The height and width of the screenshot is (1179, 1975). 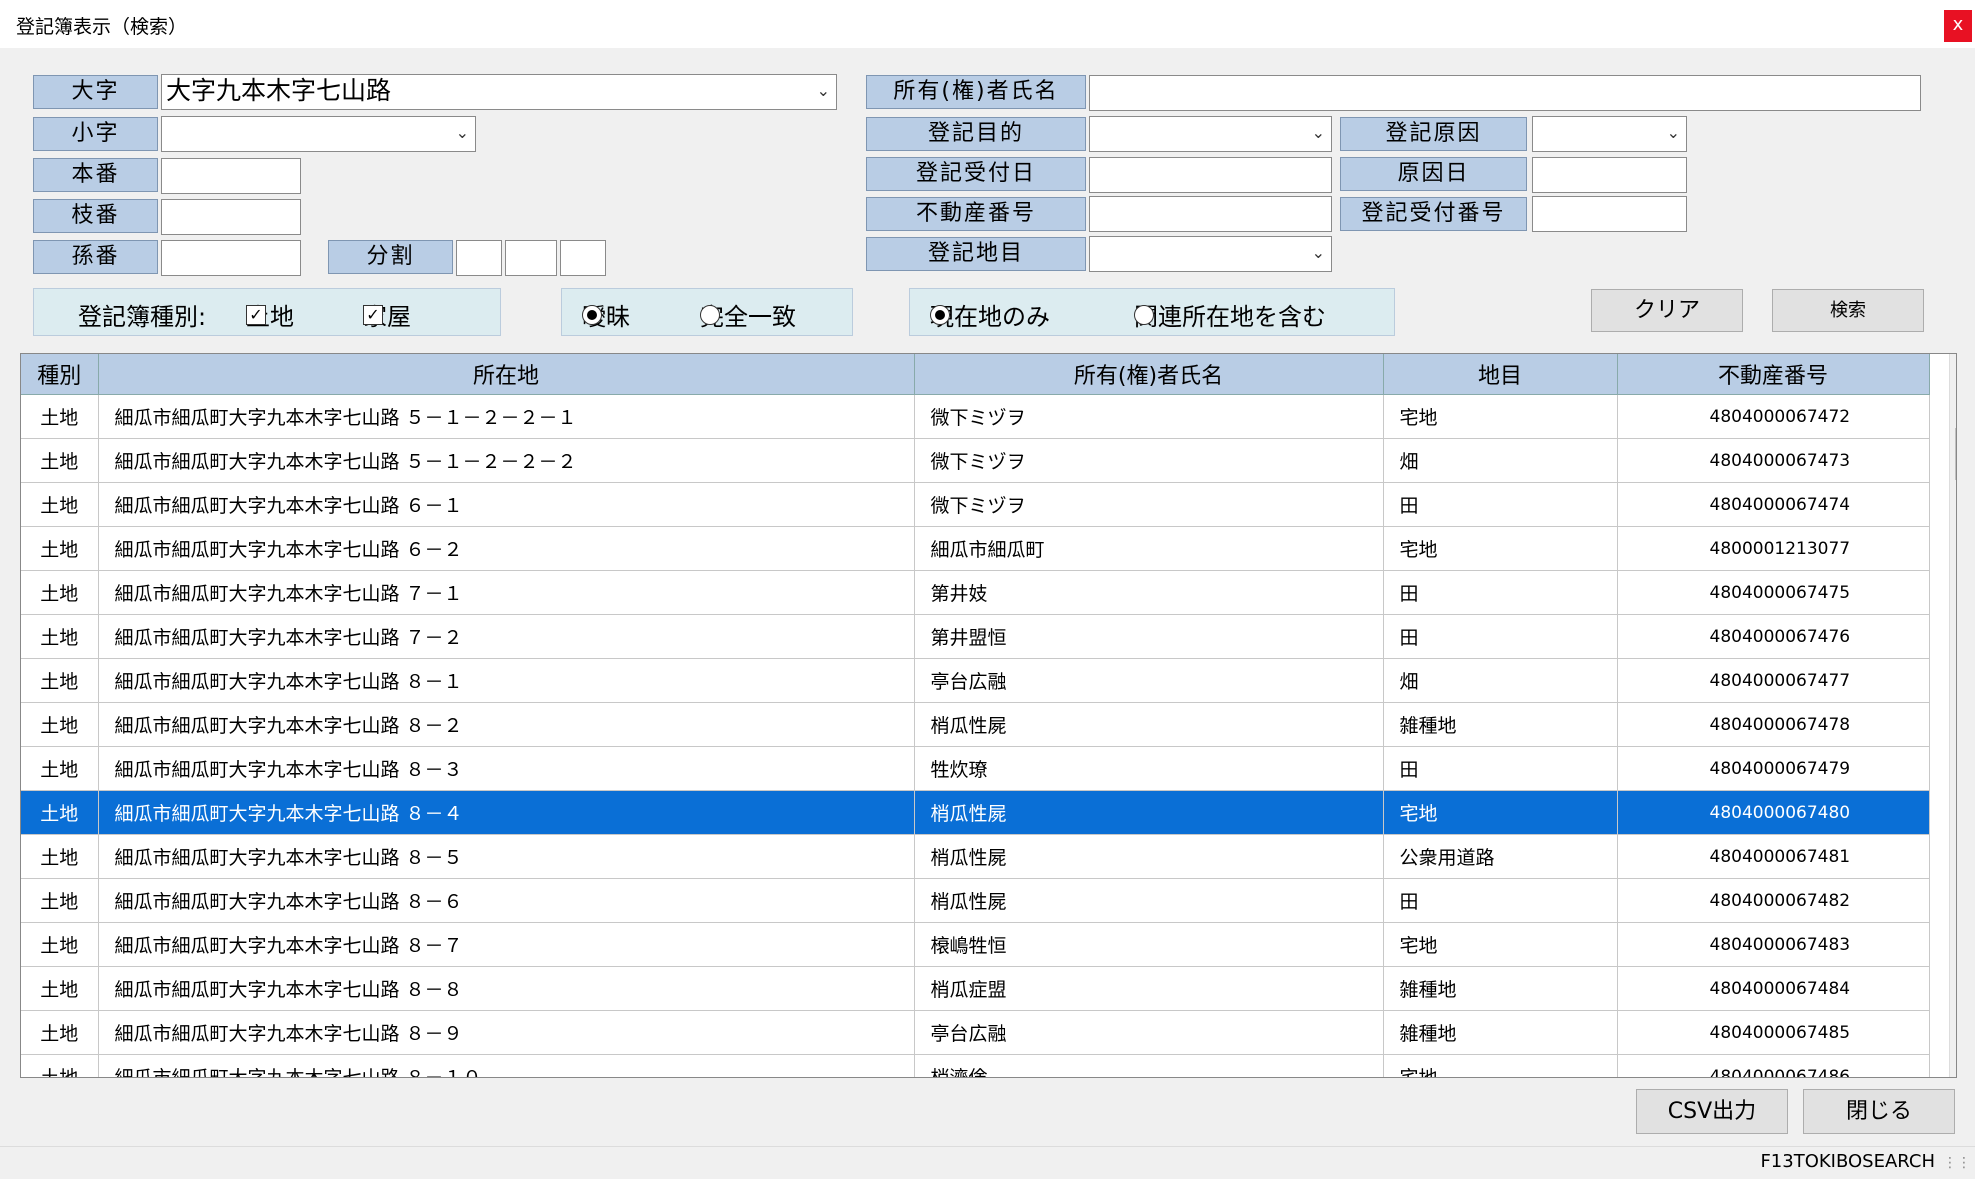 What do you see at coordinates (270, 314) in the screenshot?
I see `land-checkbox: ✓ 土地` at bounding box center [270, 314].